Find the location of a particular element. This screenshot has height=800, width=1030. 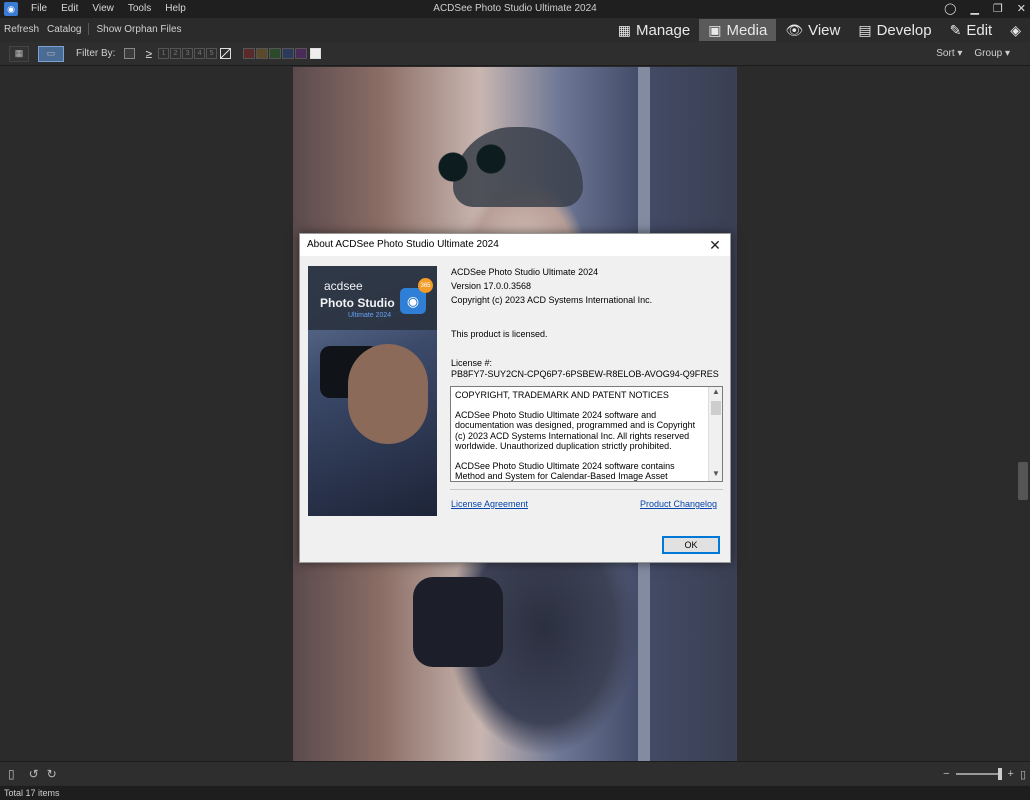

menu-edit: Edit is located at coordinates (69, 9).